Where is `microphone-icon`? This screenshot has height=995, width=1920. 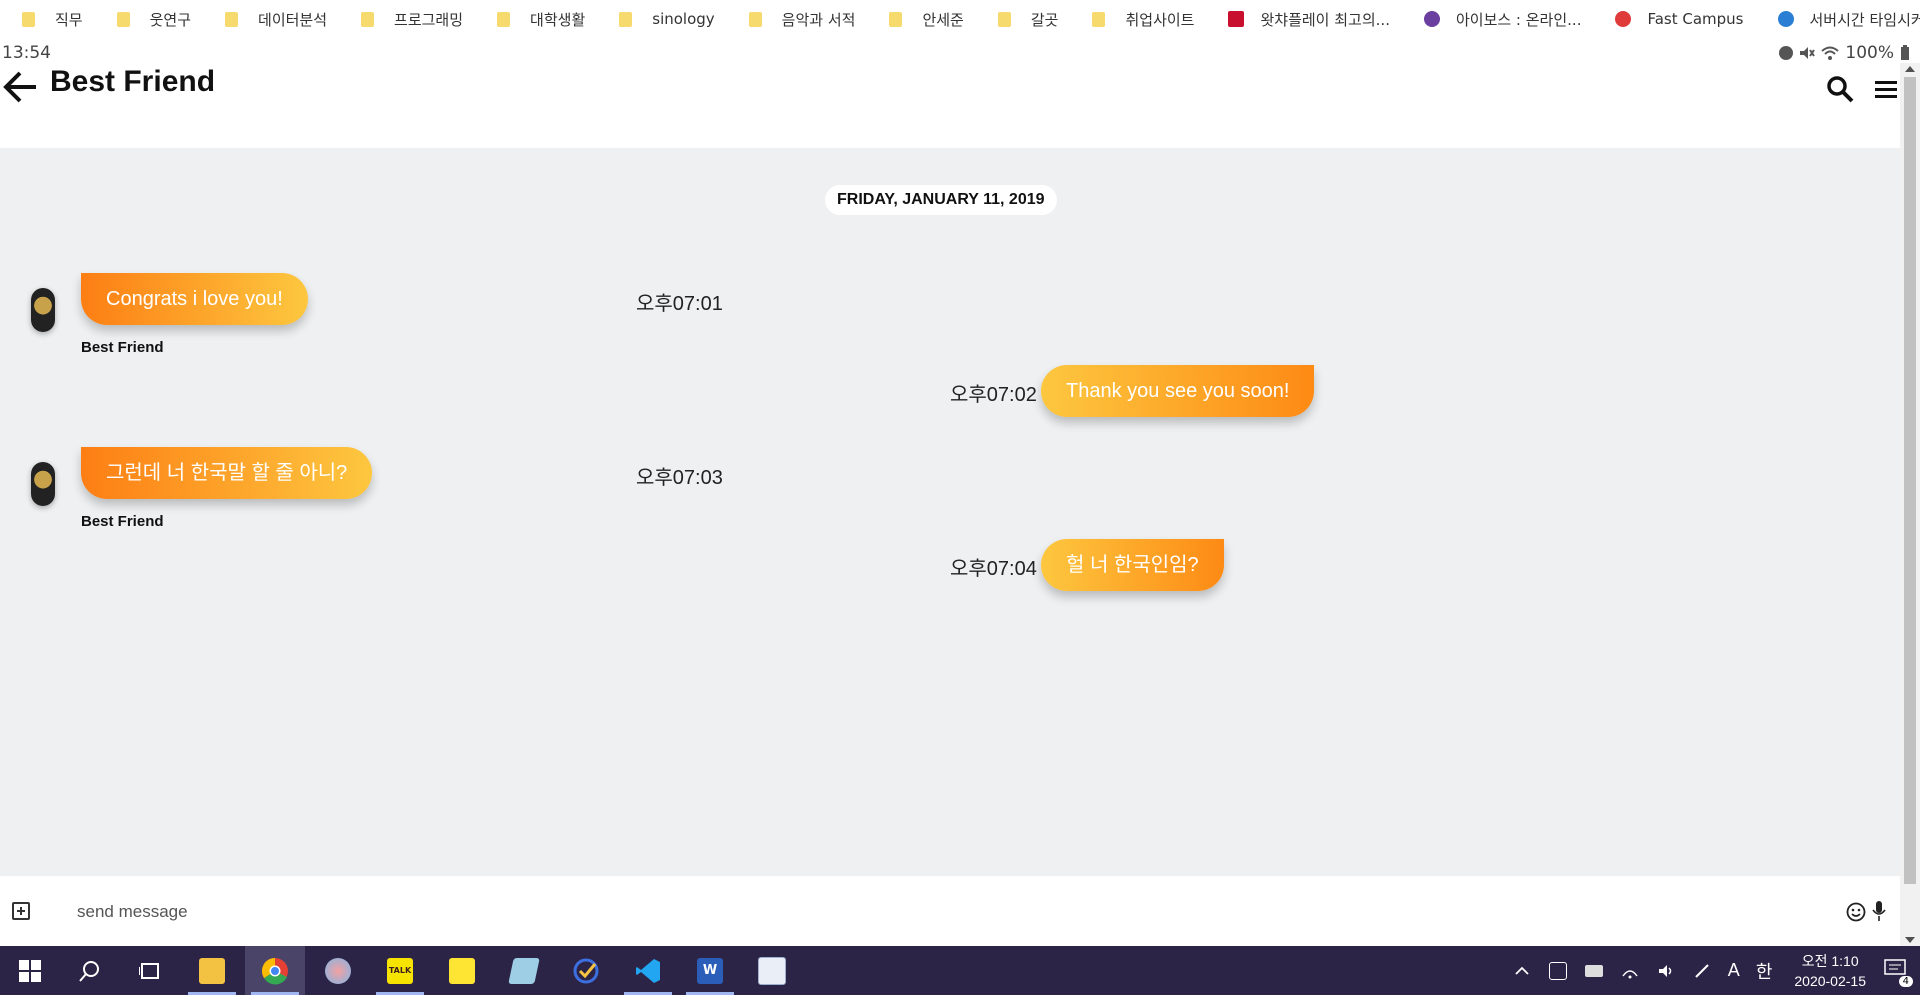 microphone-icon is located at coordinates (1879, 911).